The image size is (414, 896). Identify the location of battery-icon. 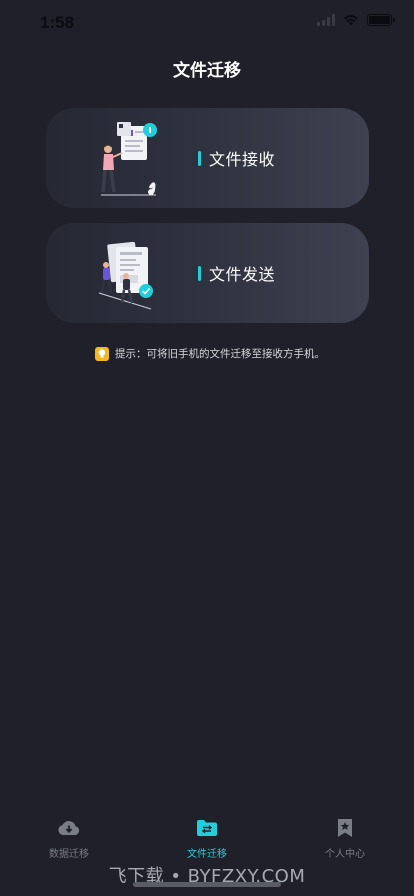
(381, 20).